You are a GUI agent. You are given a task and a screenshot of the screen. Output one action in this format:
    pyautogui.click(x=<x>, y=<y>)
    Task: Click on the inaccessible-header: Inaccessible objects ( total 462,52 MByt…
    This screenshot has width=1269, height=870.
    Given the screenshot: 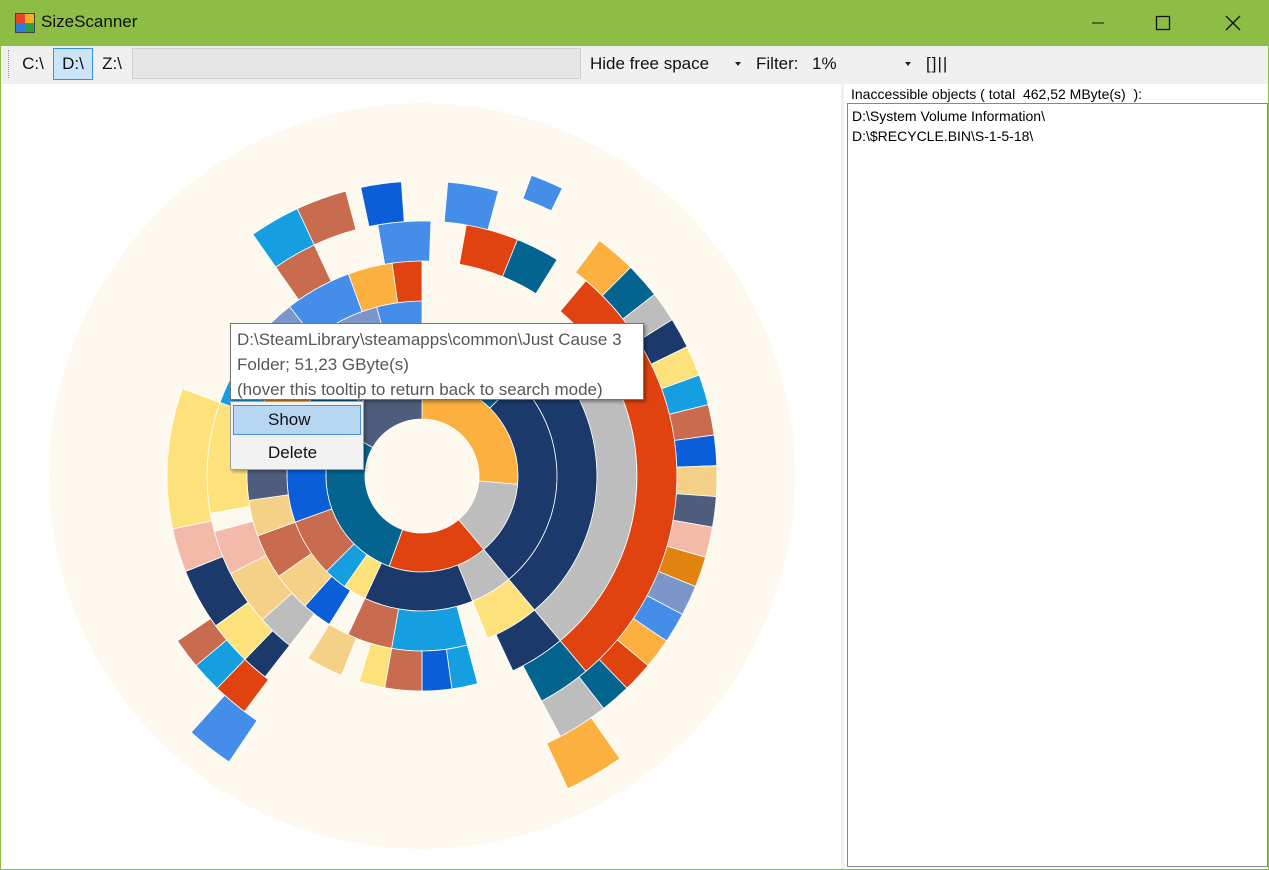 What is the action you would take?
    pyautogui.click(x=997, y=94)
    